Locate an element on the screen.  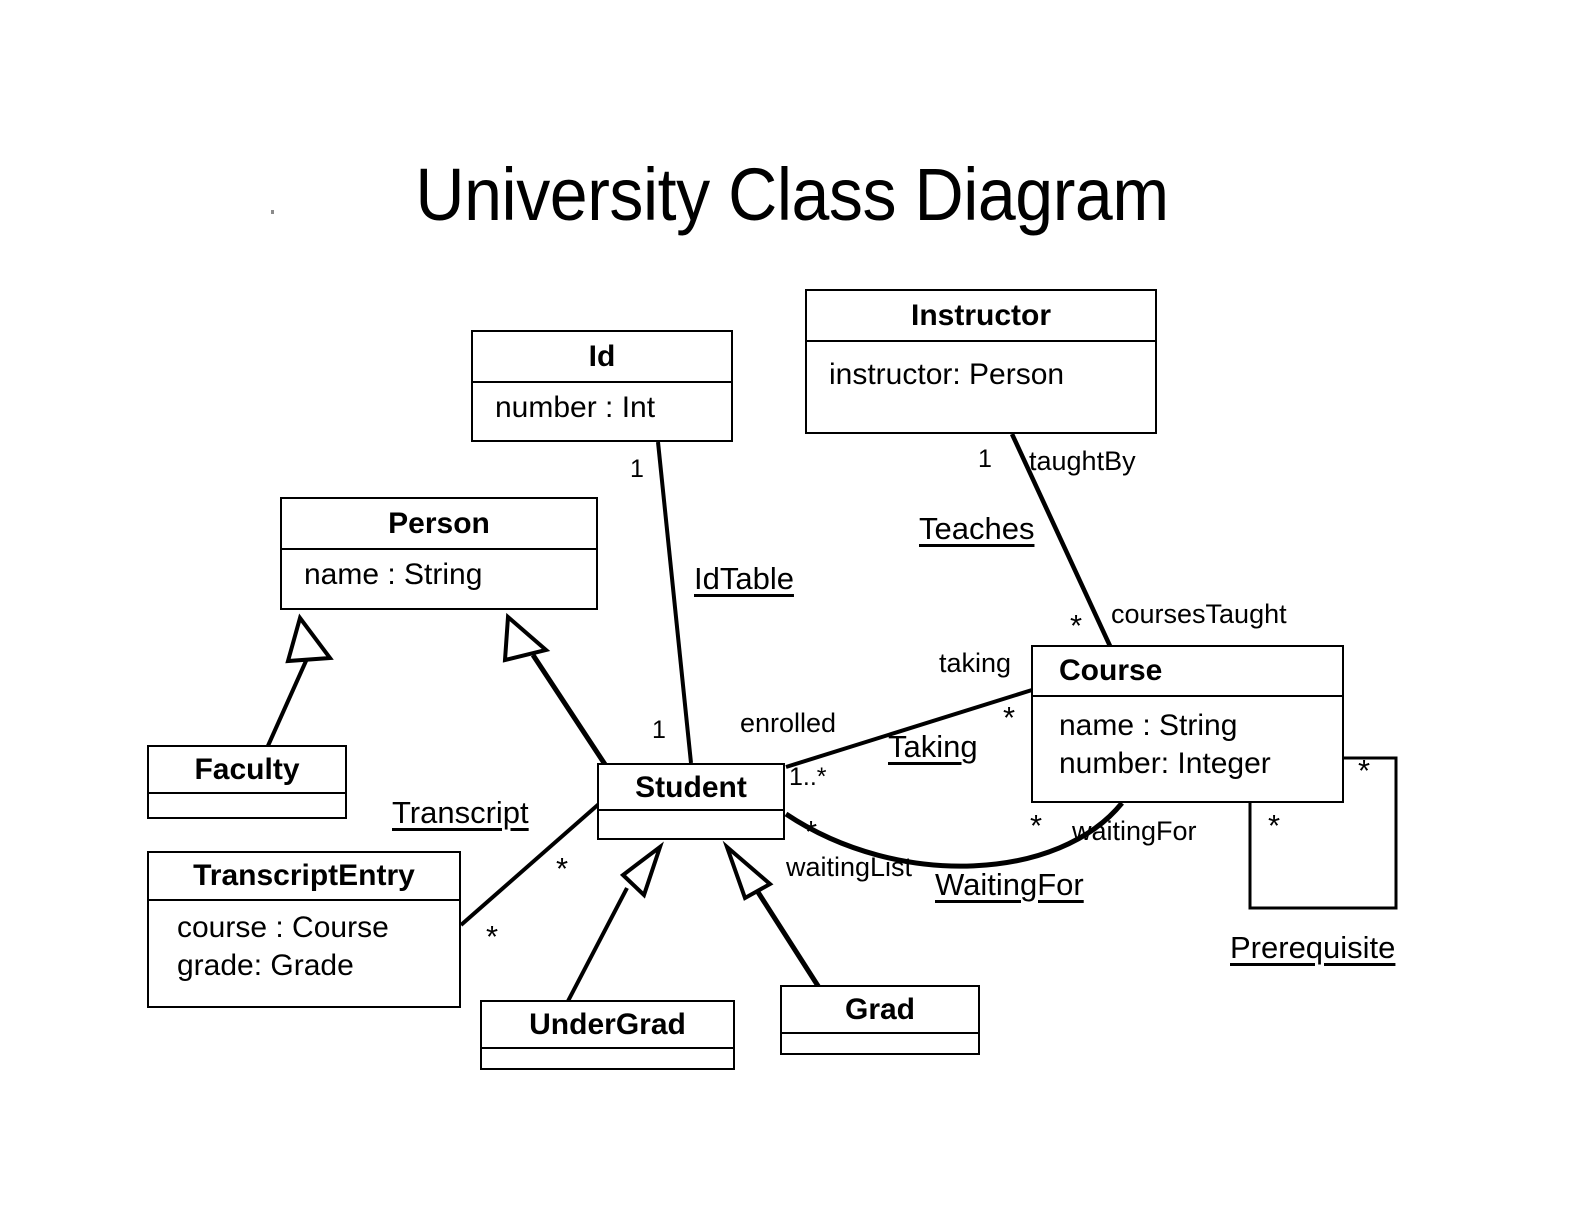
class-attributes-grad is located at coordinates (880, 1042).